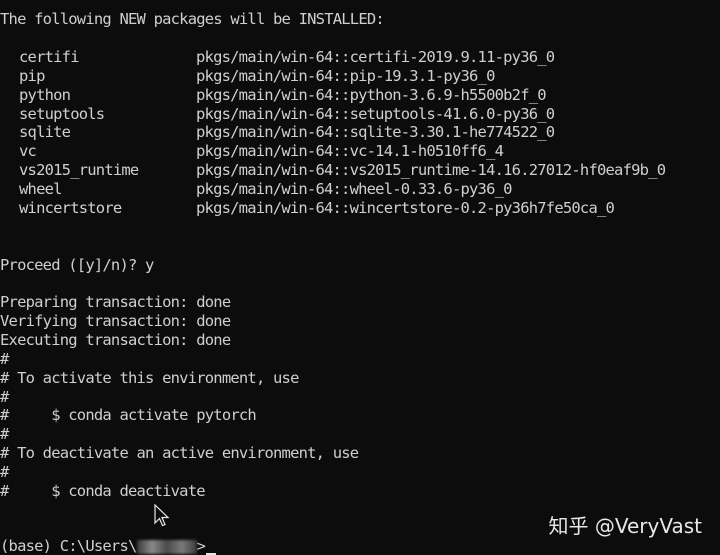 This screenshot has width=720, height=555. Describe the element at coordinates (354, 189) in the screenshot. I see `package-source: pkgs/main/win-64::wheel-0.33.6-py36_0` at that location.